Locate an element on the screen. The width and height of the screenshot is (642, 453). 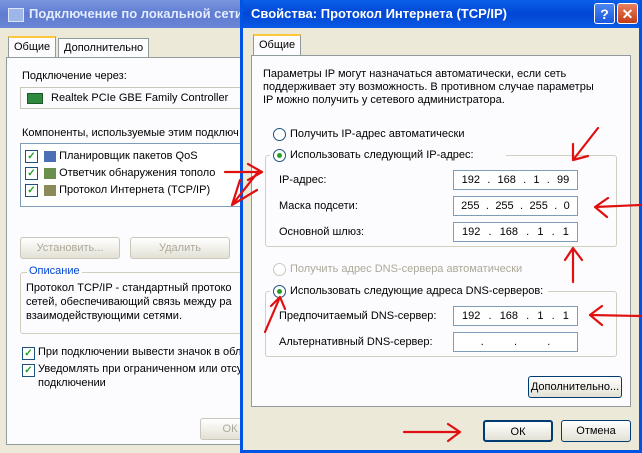
manual-ip-label: Использовать следующий IP-адрес: is located at coordinates (382, 155).